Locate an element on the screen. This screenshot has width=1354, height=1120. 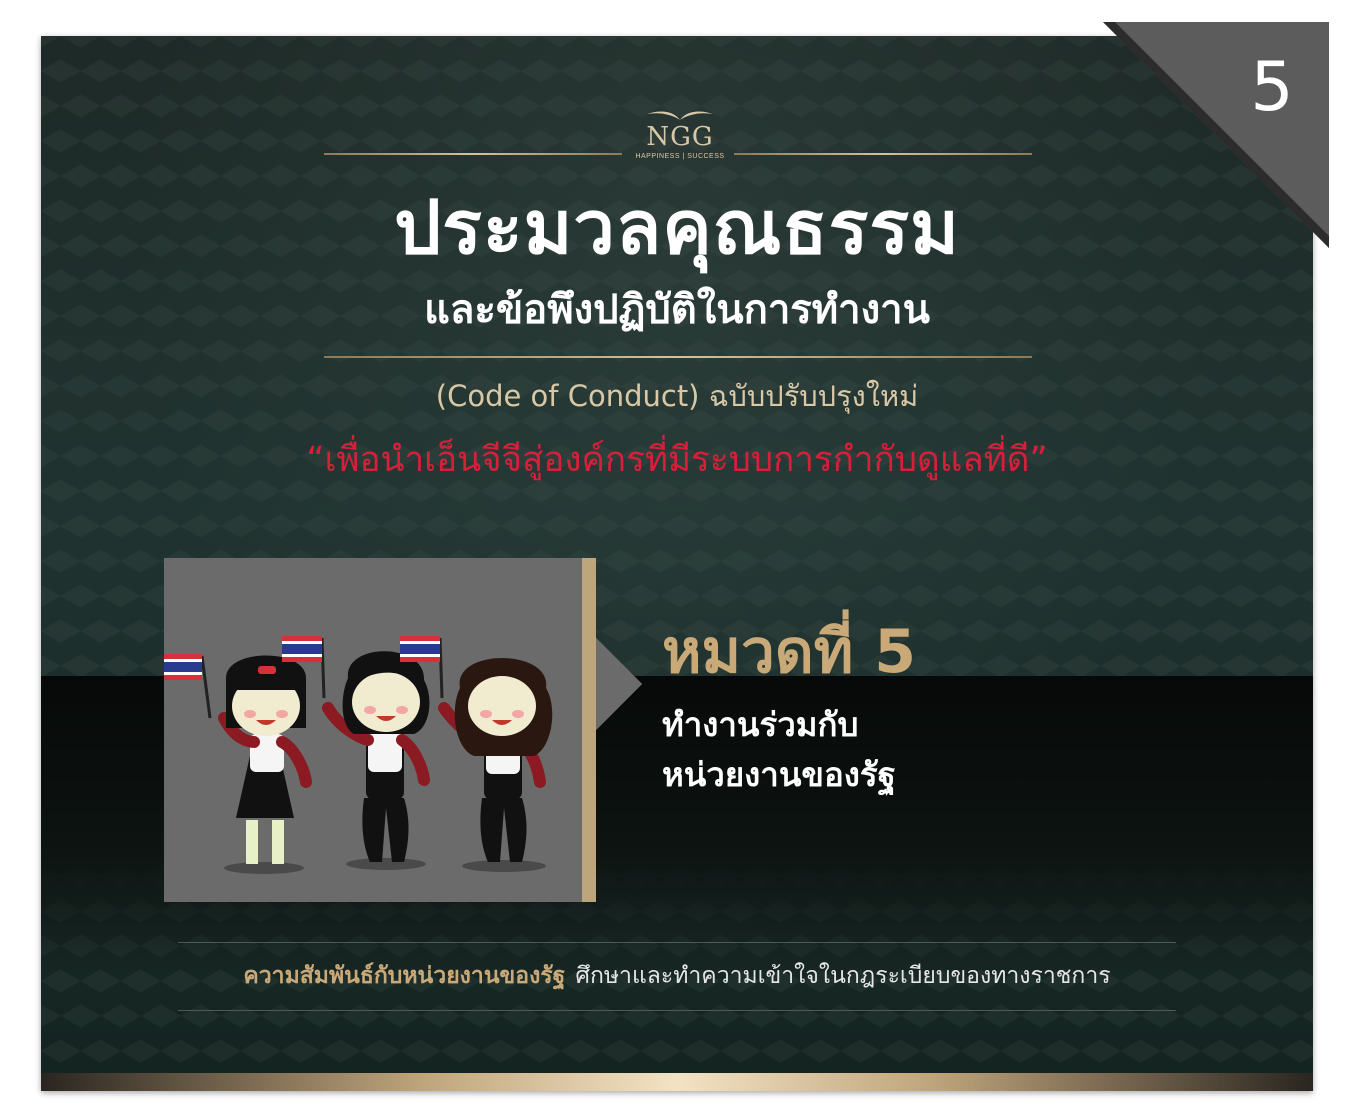
chapter-line-2: หน่วยงานของรัฐ is located at coordinates (779, 774).